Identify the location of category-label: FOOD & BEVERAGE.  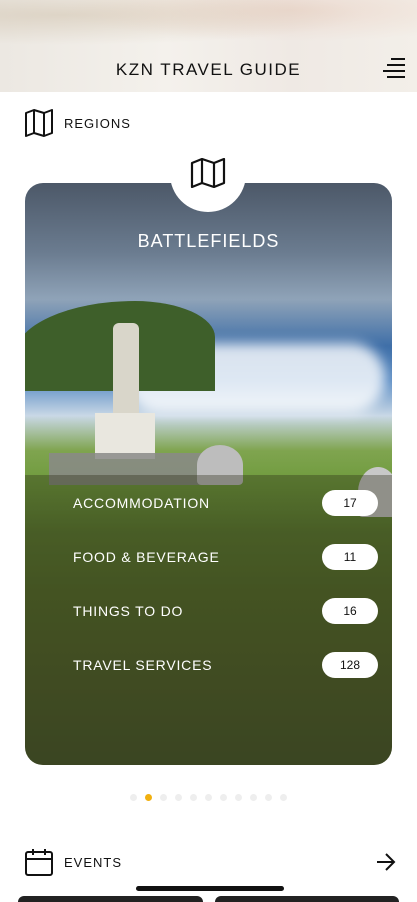
(146, 557).